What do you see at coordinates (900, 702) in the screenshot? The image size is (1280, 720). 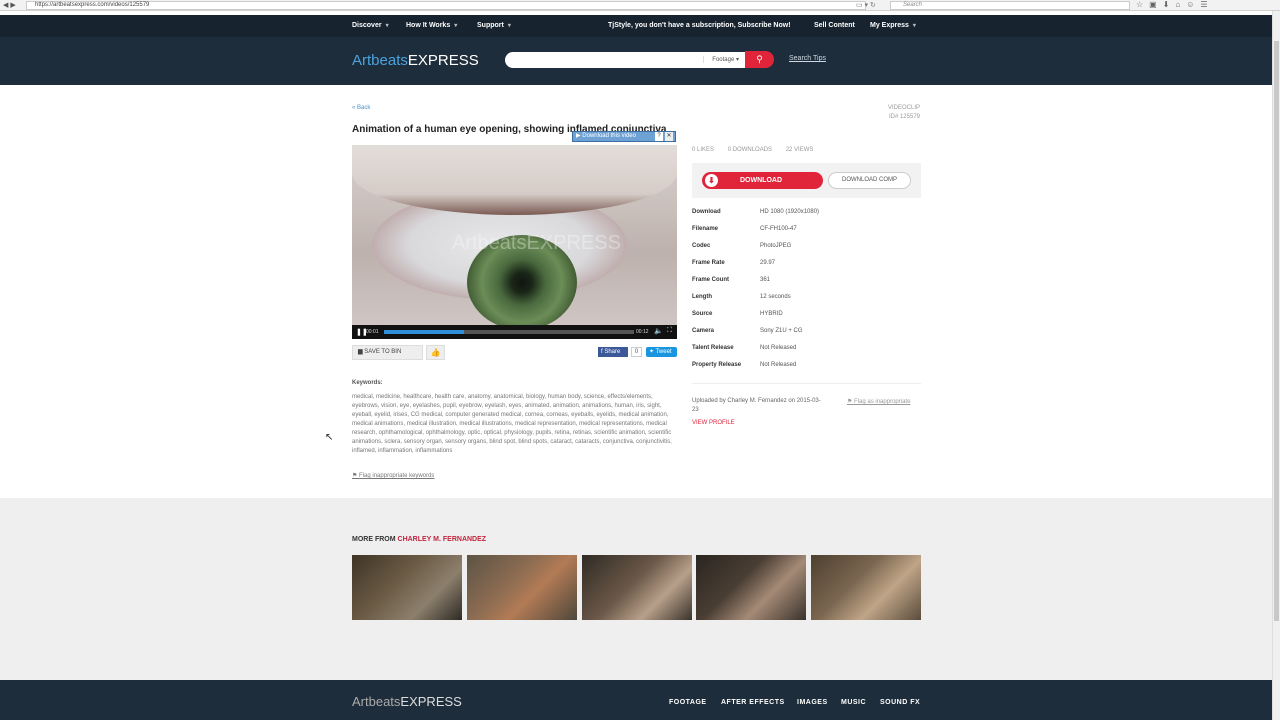 I see `footer-nav-sound-fx: SOUND FX` at bounding box center [900, 702].